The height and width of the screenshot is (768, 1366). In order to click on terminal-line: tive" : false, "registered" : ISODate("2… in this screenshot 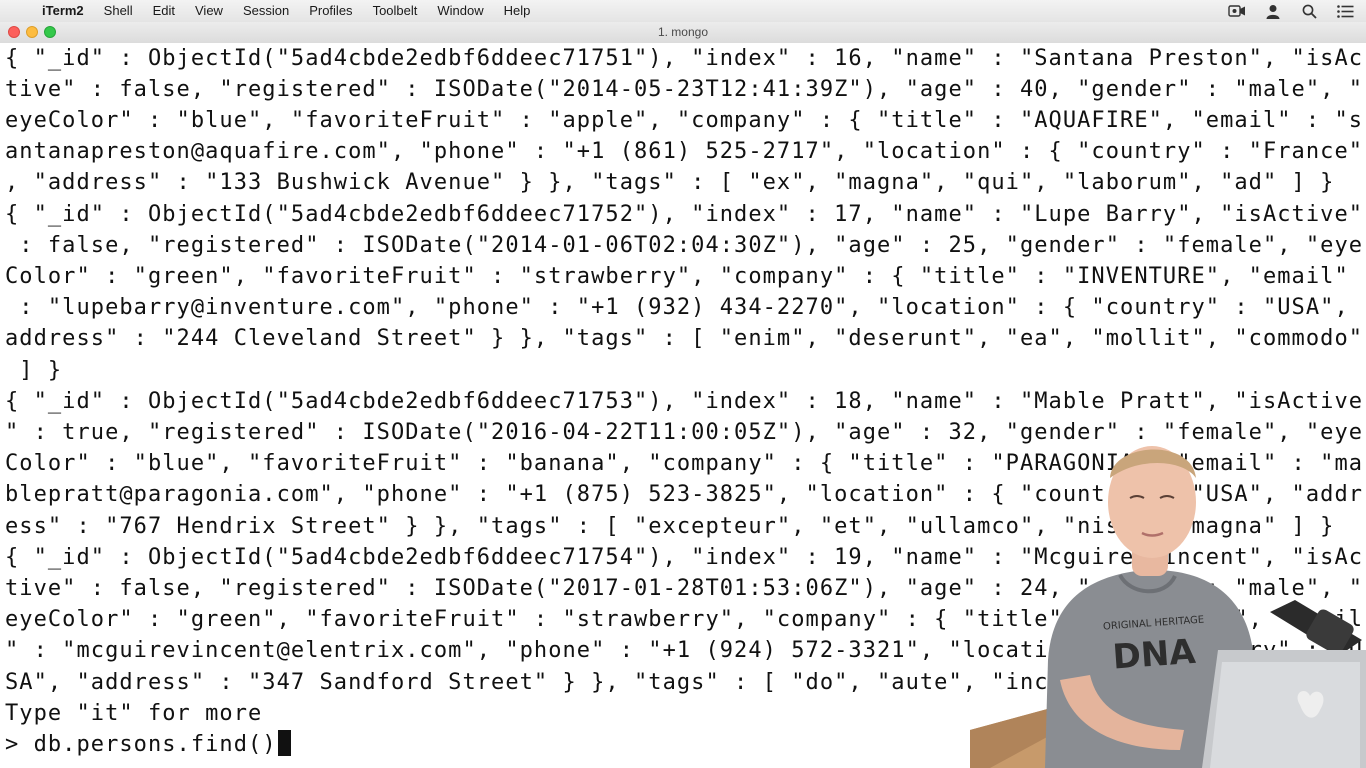, I will do `click(684, 89)`.